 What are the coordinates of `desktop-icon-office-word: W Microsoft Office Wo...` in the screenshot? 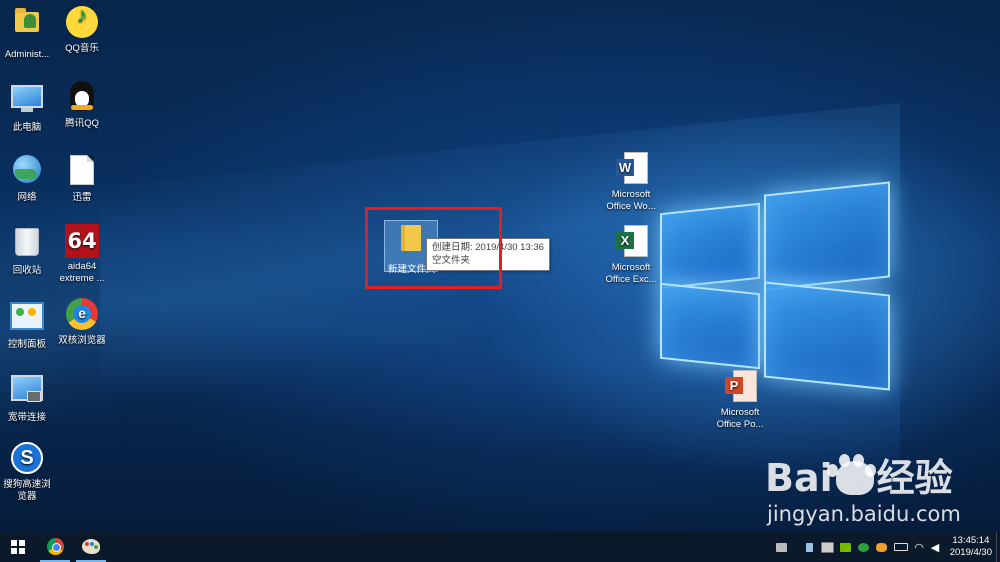 It's located at (631, 181).